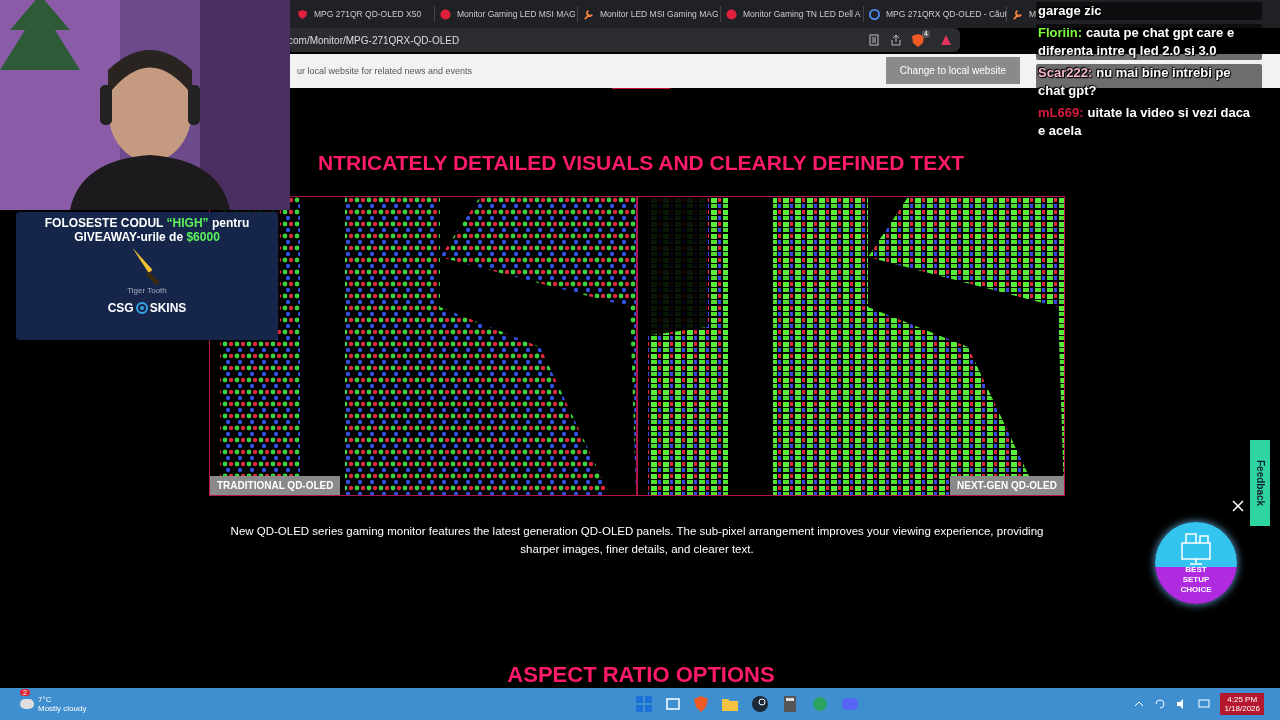 Image resolution: width=1280 pixels, height=720 pixels. I want to click on browser-tab: Monitor LED MSI Gaming MAG, so click(649, 14).